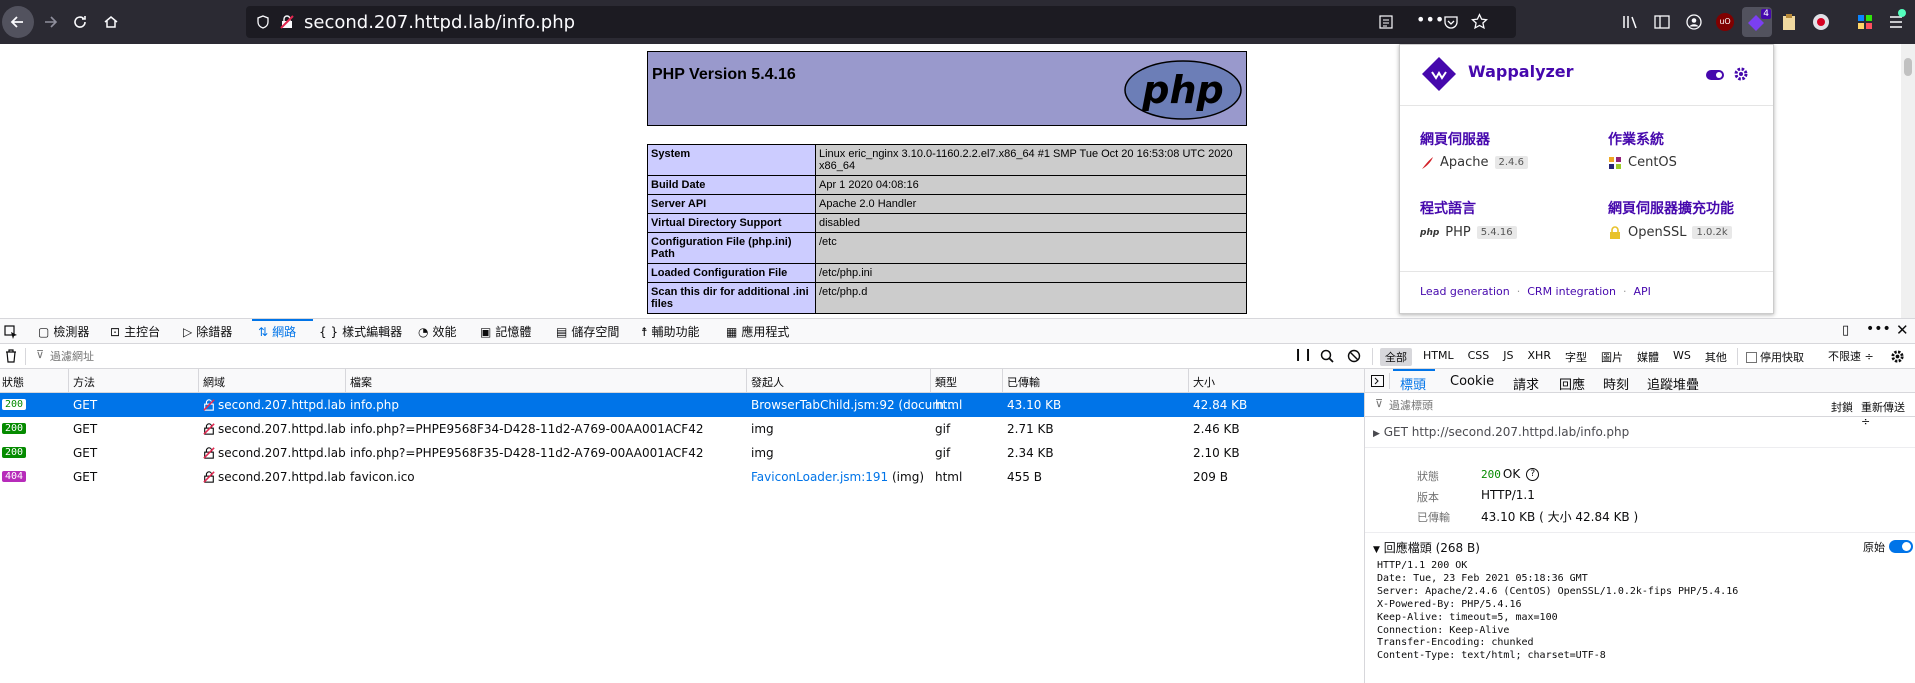 The image size is (1915, 683). What do you see at coordinates (1430, 19) in the screenshot?
I see `page-actions-icon: •••` at bounding box center [1430, 19].